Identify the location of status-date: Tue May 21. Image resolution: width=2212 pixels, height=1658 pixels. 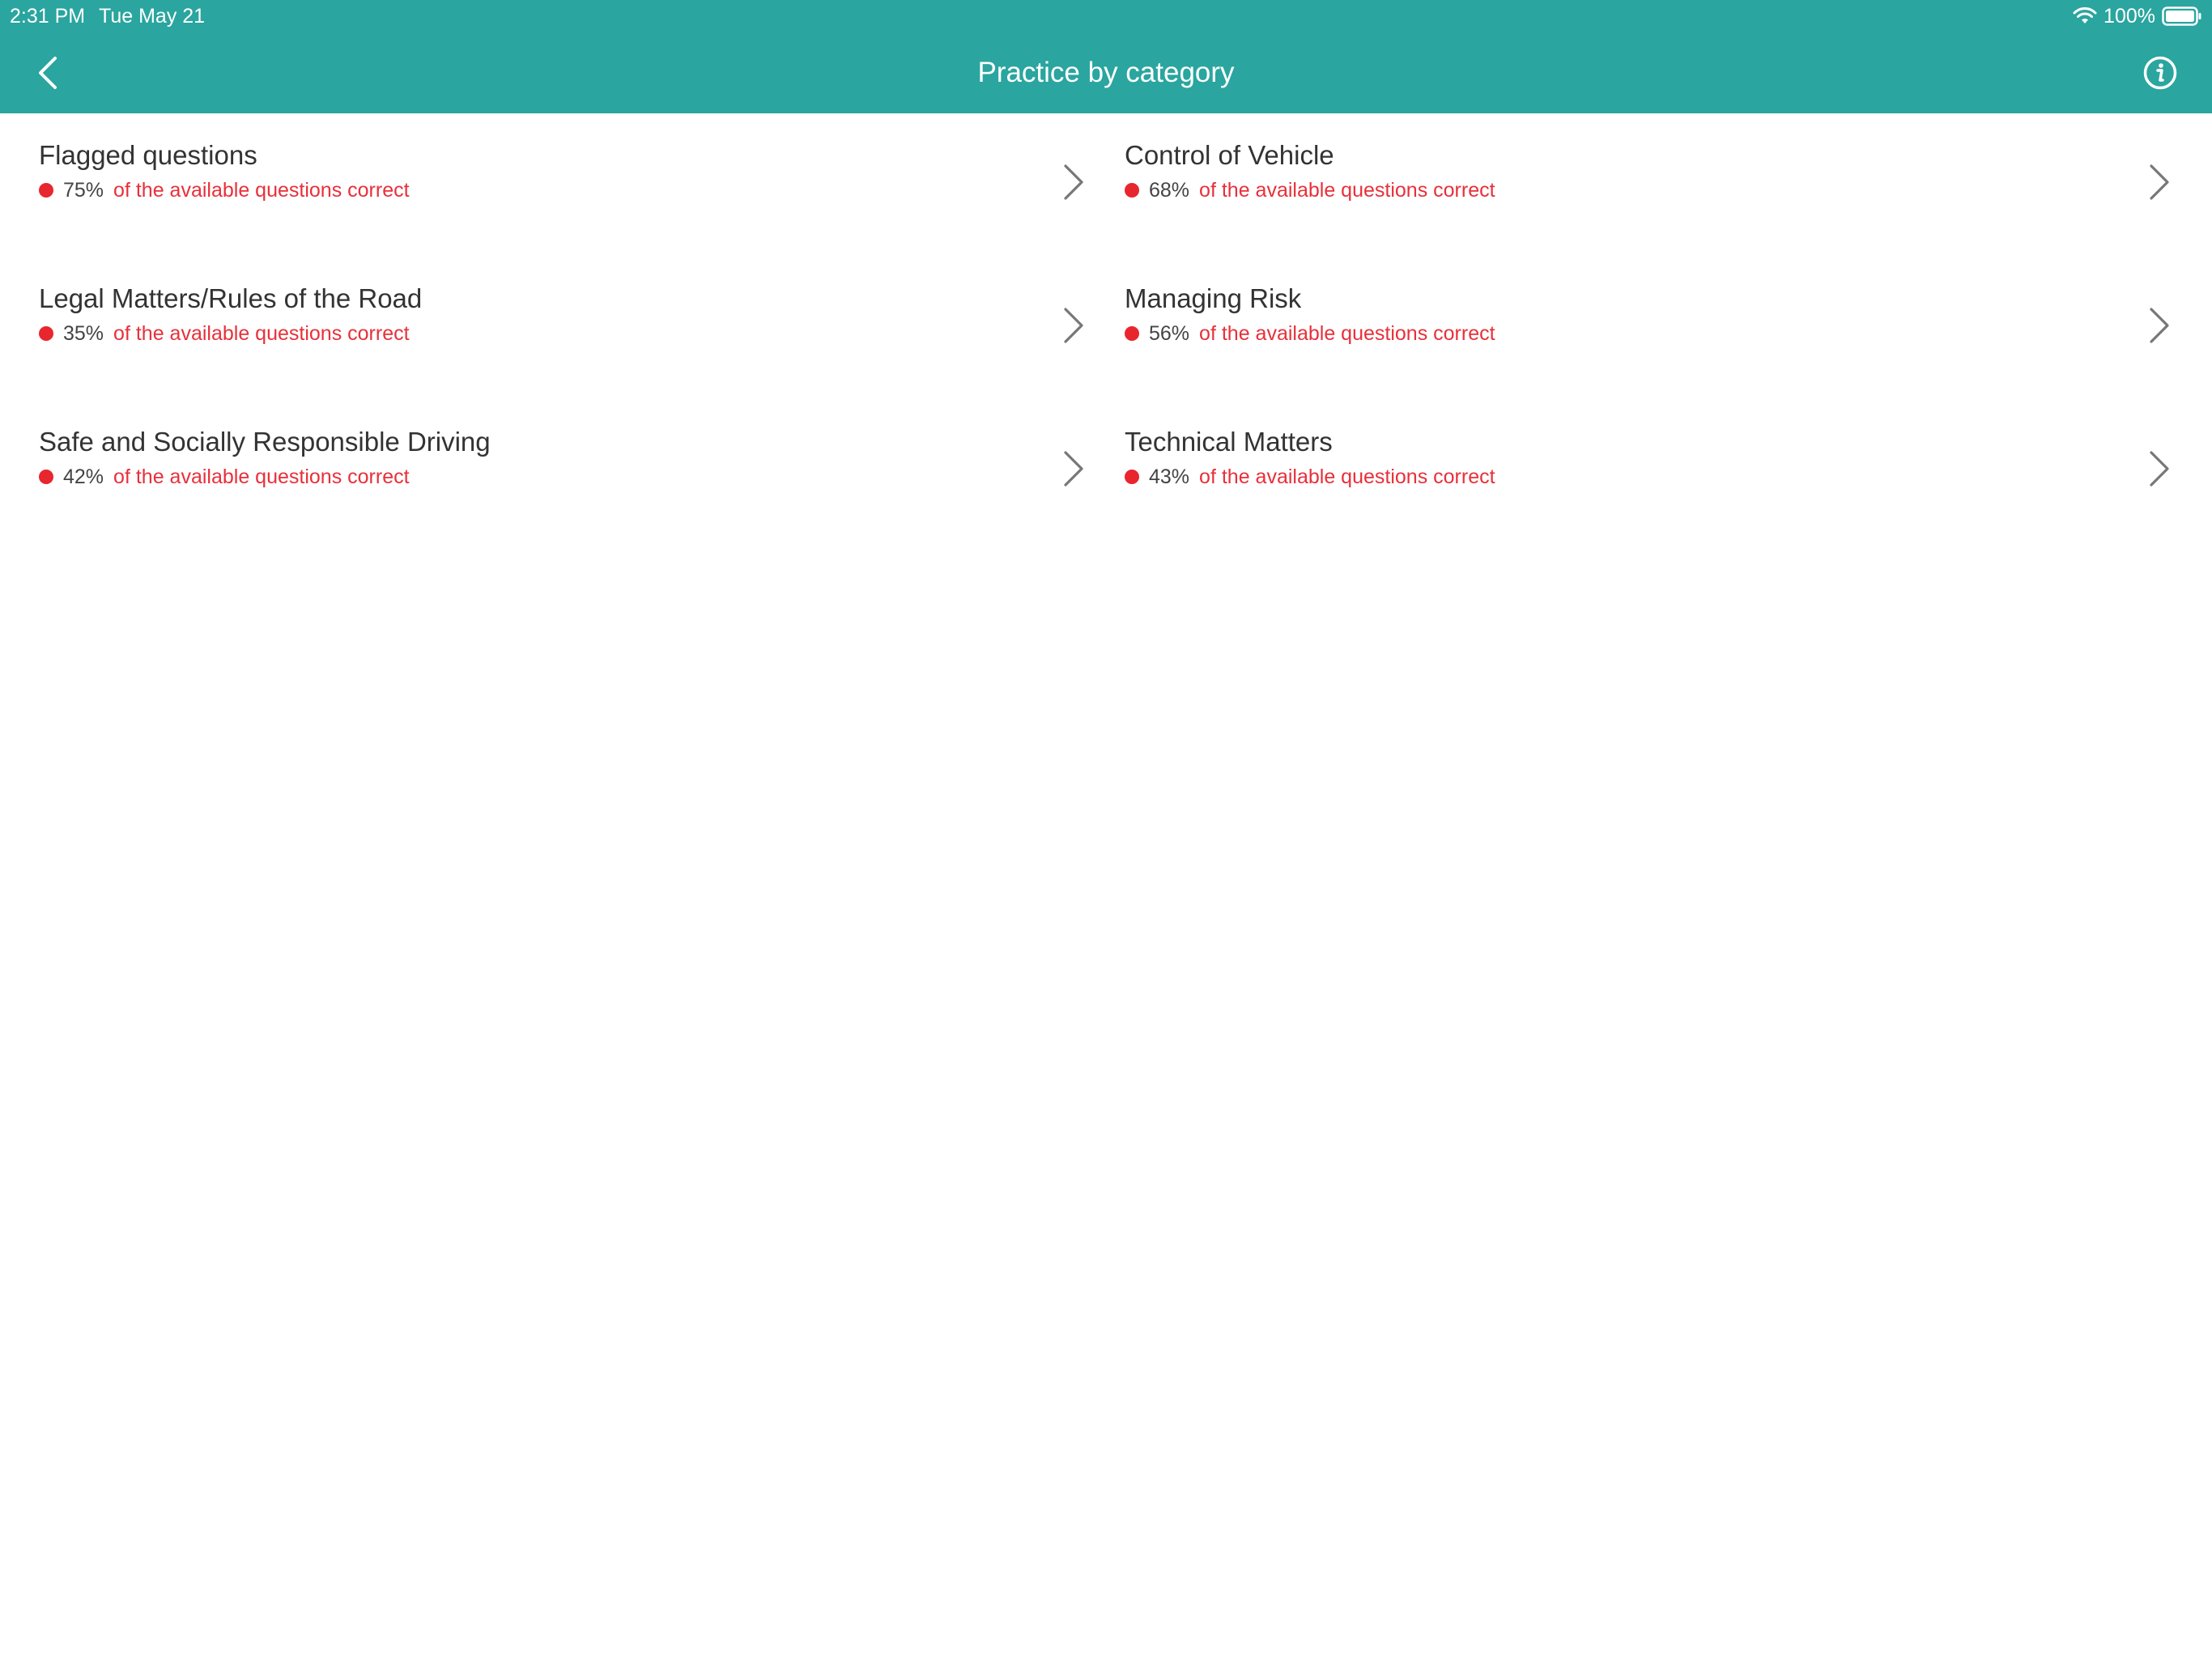
(153, 16).